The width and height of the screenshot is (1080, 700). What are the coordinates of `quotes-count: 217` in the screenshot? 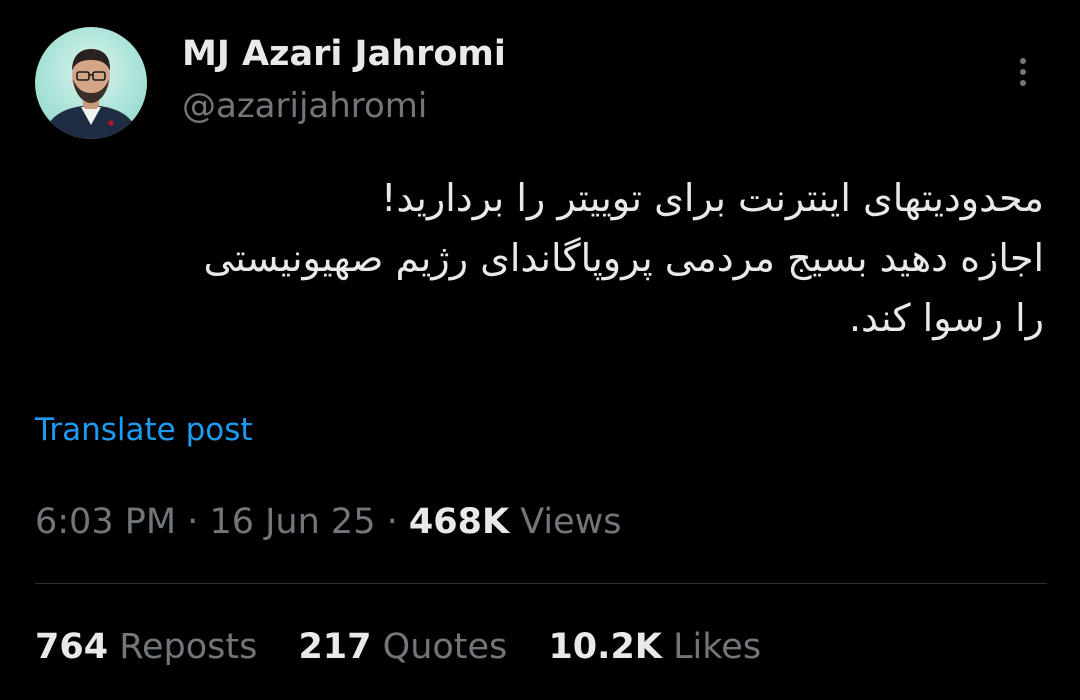 It's located at (335, 647).